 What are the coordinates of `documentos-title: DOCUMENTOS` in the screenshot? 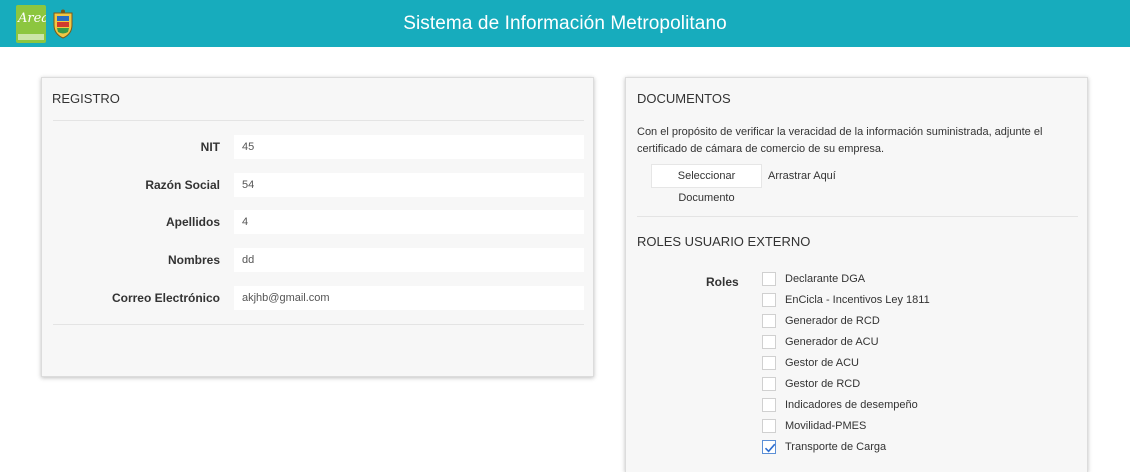 It's located at (684, 98).